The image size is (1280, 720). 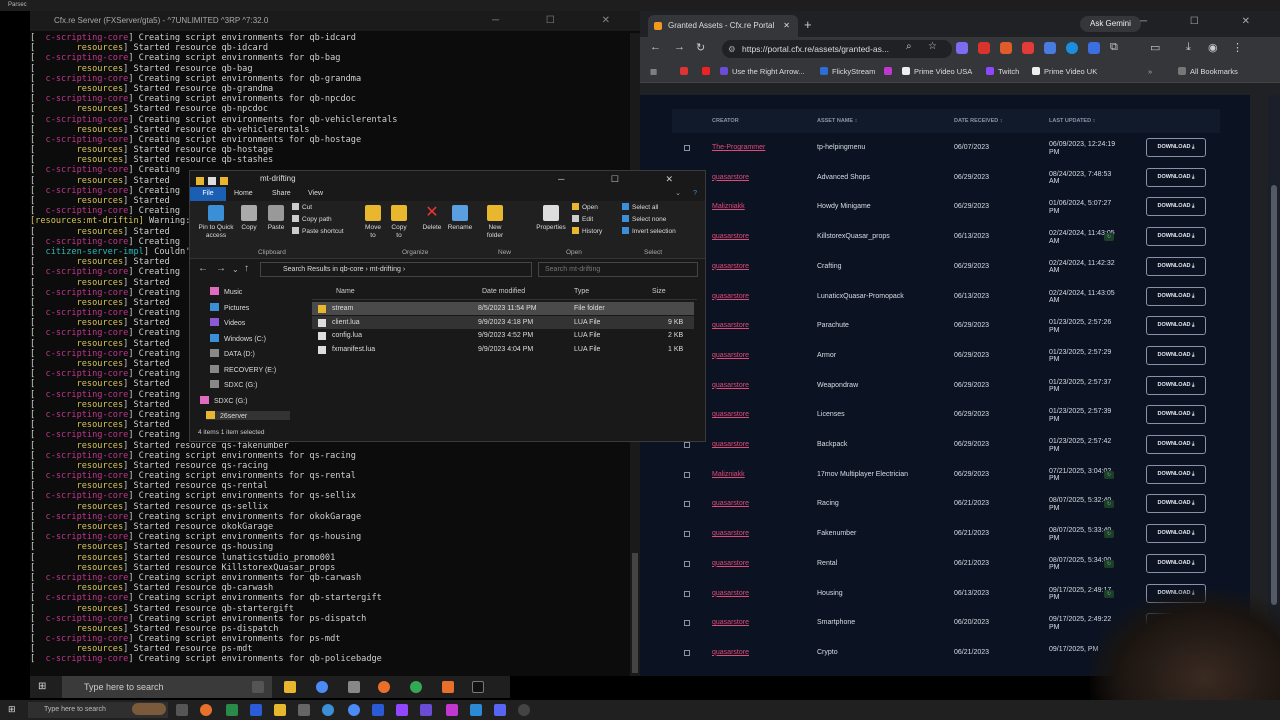 What do you see at coordinates (1274, 395) in the screenshot?
I see `scroll-thumb` at bounding box center [1274, 395].